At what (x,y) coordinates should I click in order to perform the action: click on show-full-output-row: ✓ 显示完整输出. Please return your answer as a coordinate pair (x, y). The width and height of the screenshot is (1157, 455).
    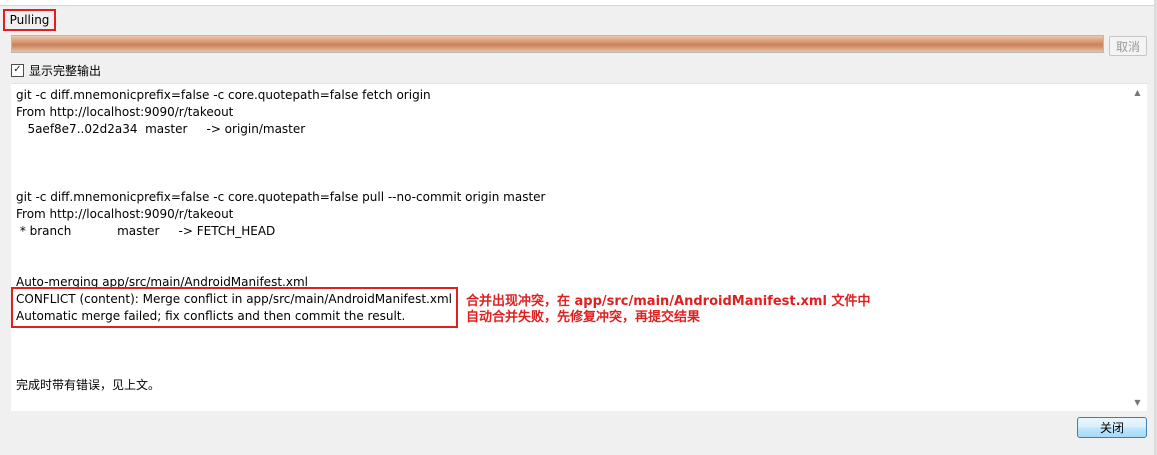
    Looking at the image, I should click on (56, 70).